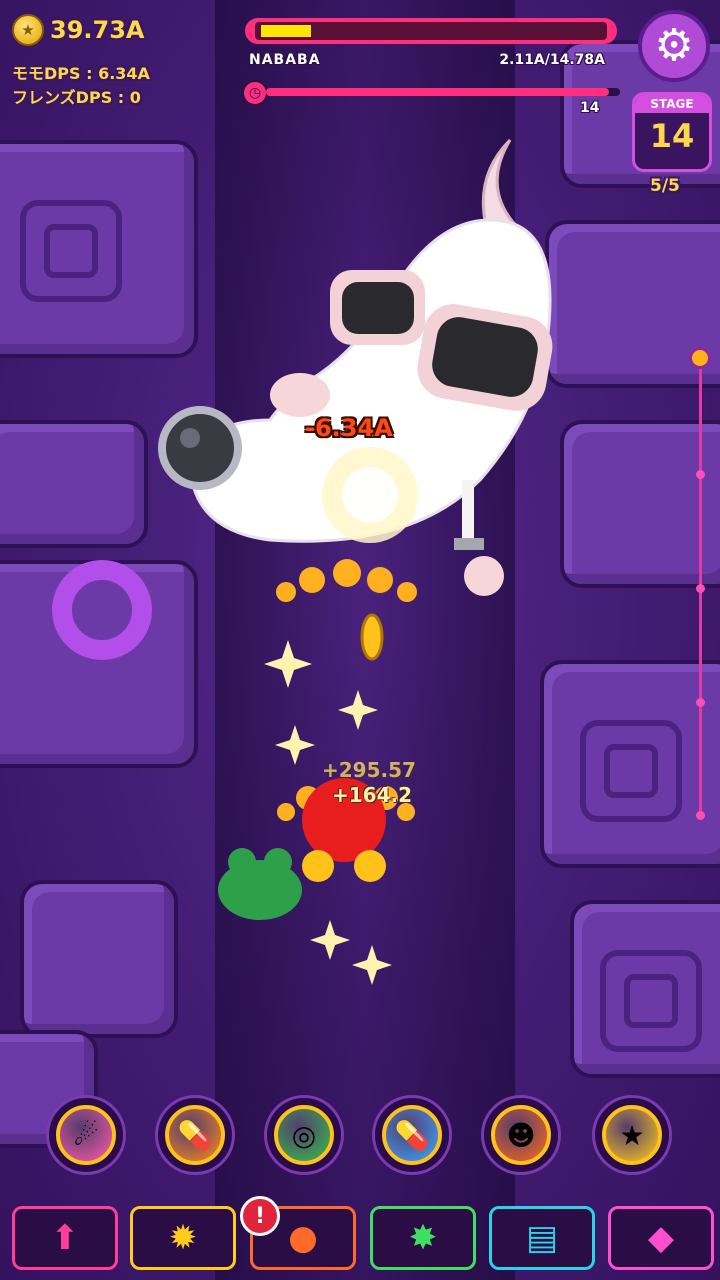  What do you see at coordinates (285, 60) in the screenshot?
I see `boss-name: NABABA` at bounding box center [285, 60].